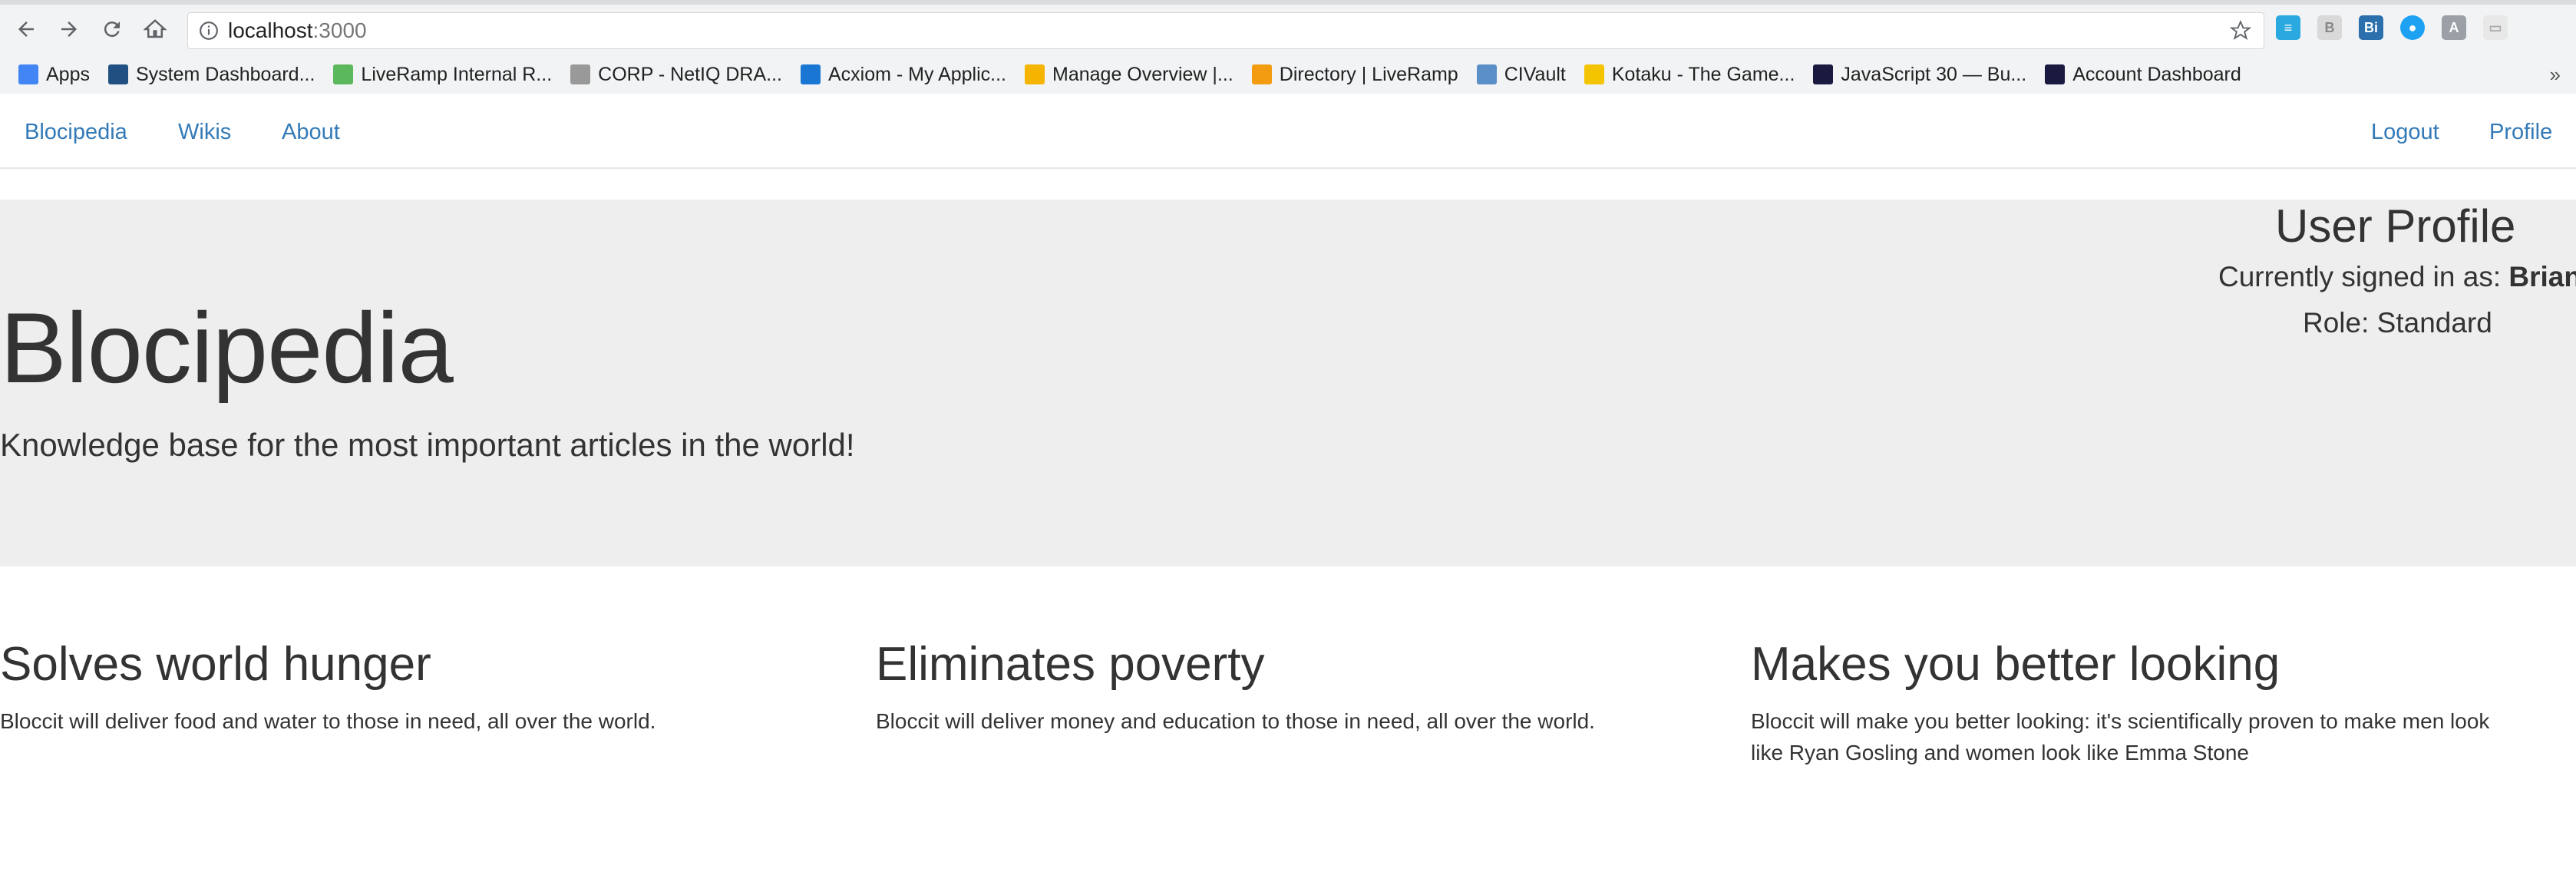 Image resolution: width=2576 pixels, height=875 pixels. What do you see at coordinates (343, 74) in the screenshot?
I see `chart-icon` at bounding box center [343, 74].